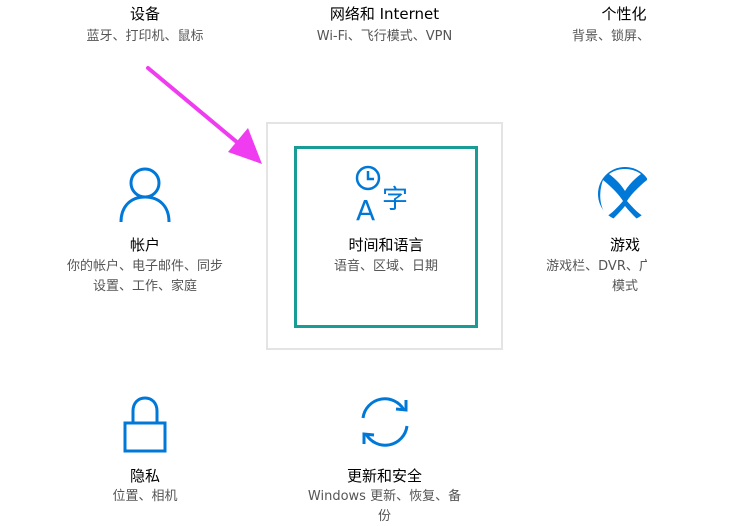 The image size is (731, 526). Describe the element at coordinates (204, 115) in the screenshot. I see `annotation-arrow` at that location.